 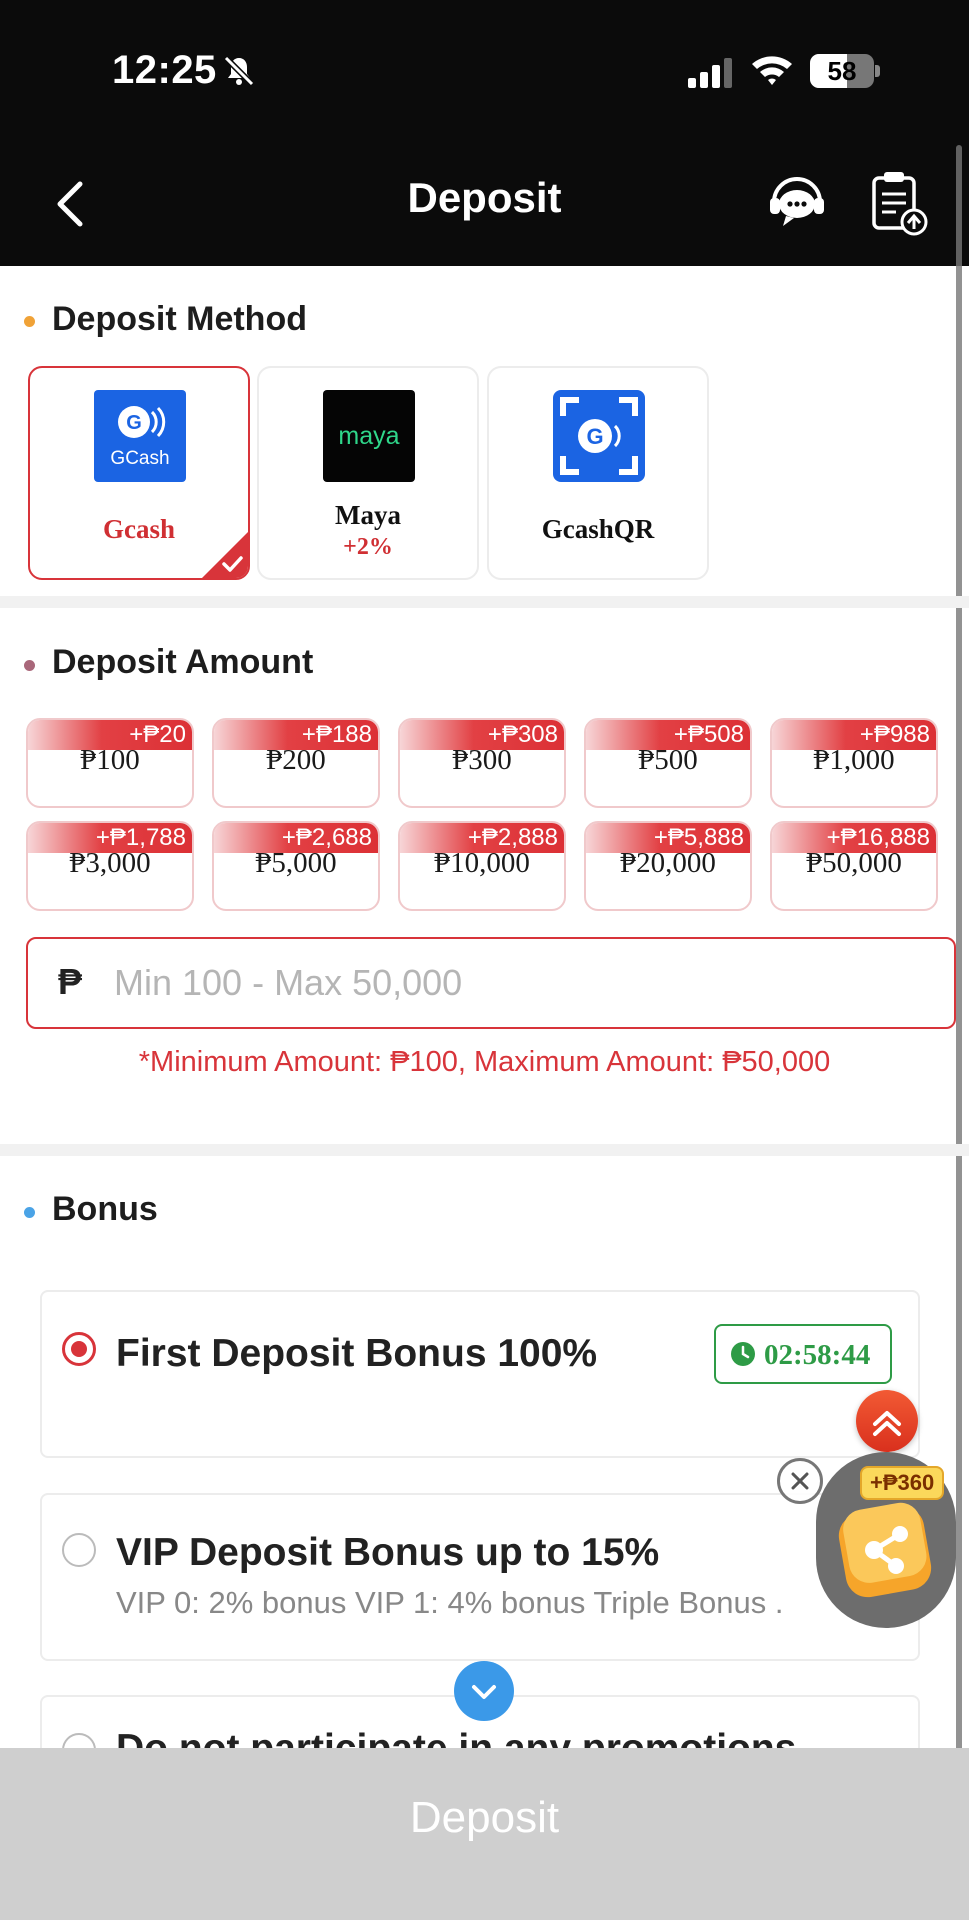 I want to click on promo-badge: +₱360, so click(x=902, y=1483).